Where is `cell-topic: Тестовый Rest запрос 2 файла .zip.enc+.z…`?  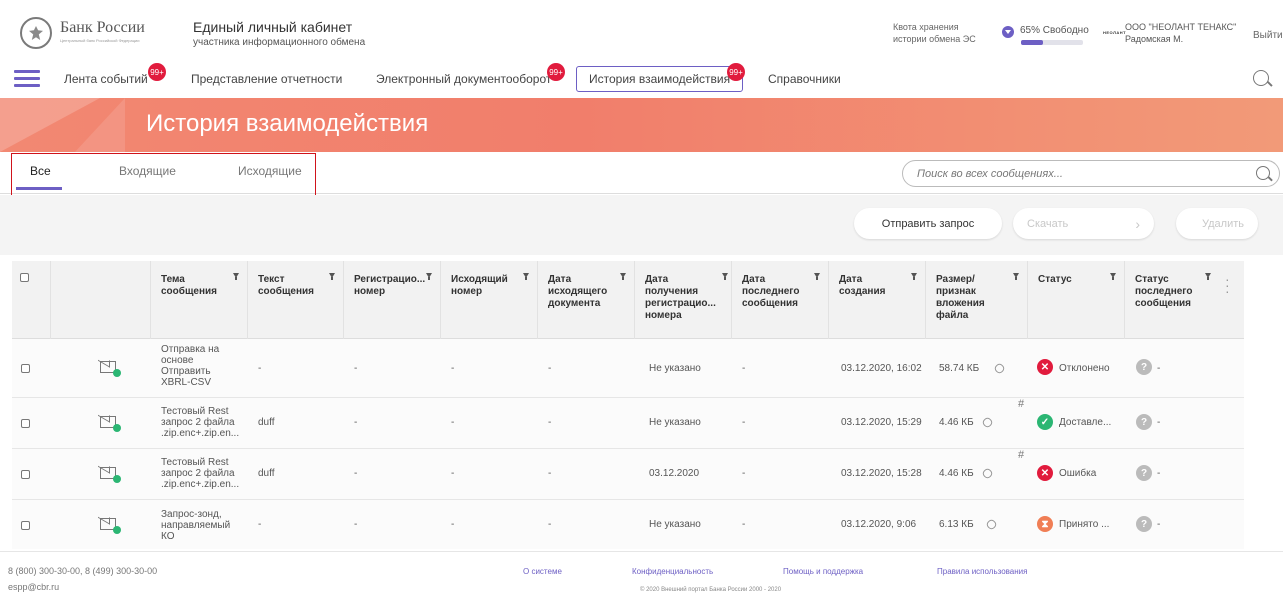 cell-topic: Тестовый Rest запрос 2 файла .zip.enc+.z… is located at coordinates (200, 422).